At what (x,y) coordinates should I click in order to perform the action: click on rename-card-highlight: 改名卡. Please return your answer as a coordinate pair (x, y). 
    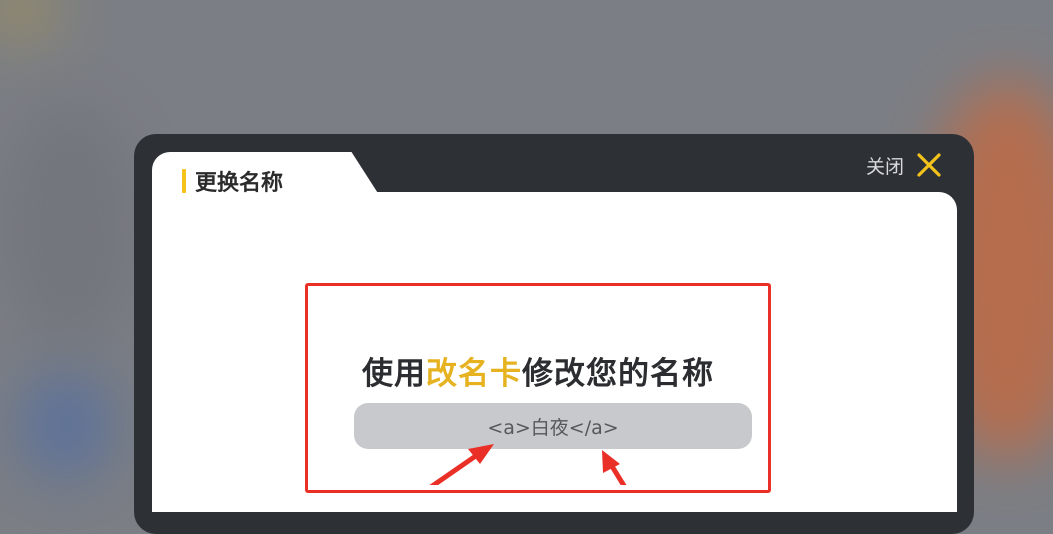
    Looking at the image, I should click on (474, 374).